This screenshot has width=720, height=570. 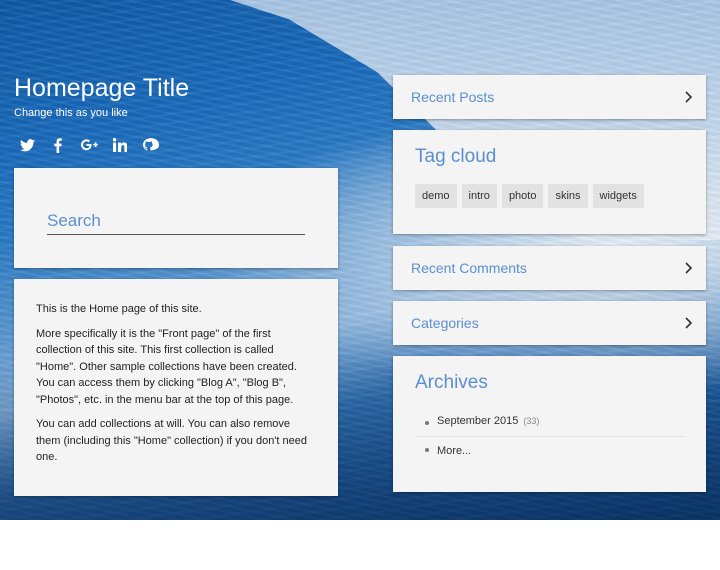 I want to click on recent-comments-widget: Recent Comments, so click(x=549, y=268).